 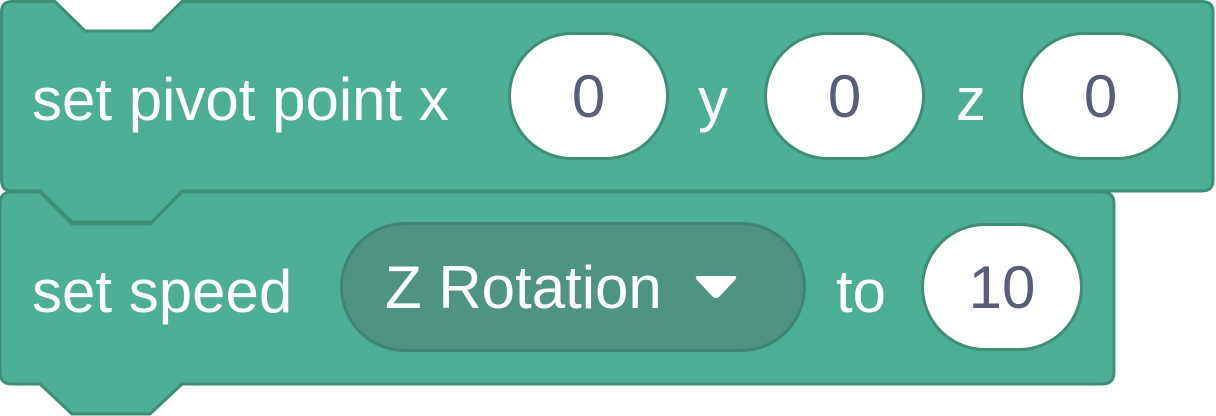 What do you see at coordinates (240, 99) in the screenshot?
I see `set-pivot-point-label: set pivot point x` at bounding box center [240, 99].